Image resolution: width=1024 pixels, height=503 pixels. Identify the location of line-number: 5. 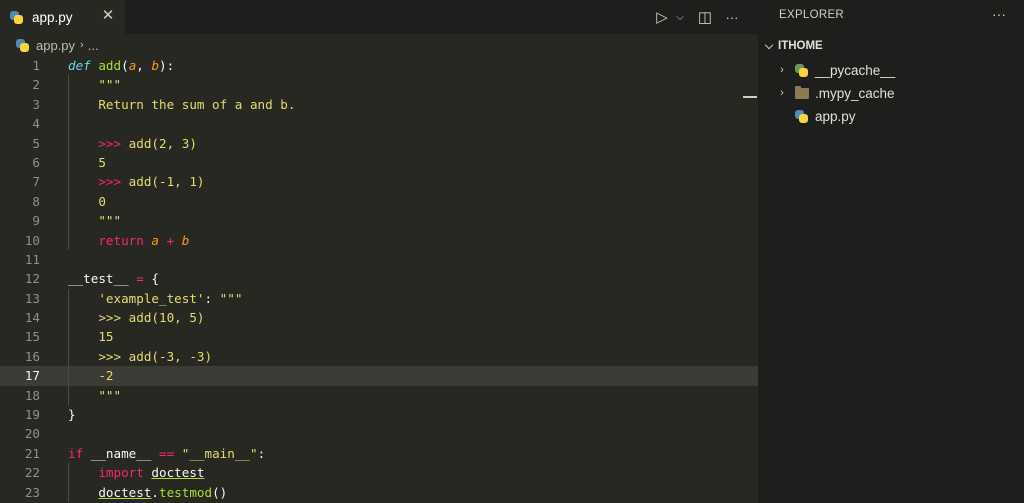
(36, 143).